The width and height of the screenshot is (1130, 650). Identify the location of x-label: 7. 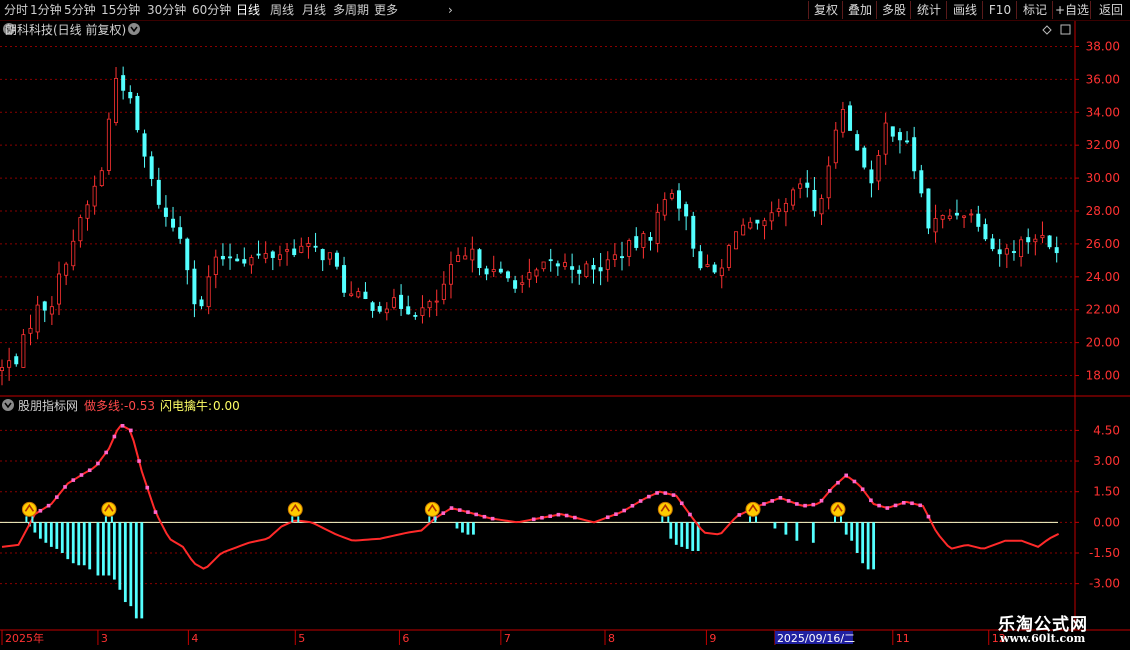
(507, 638).